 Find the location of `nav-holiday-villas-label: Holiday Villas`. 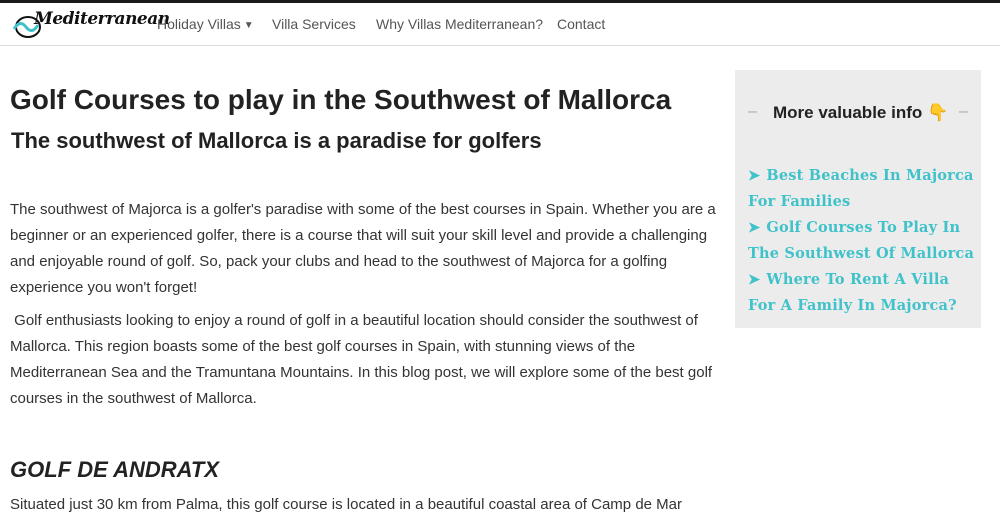

nav-holiday-villas-label: Holiday Villas is located at coordinates (199, 24).